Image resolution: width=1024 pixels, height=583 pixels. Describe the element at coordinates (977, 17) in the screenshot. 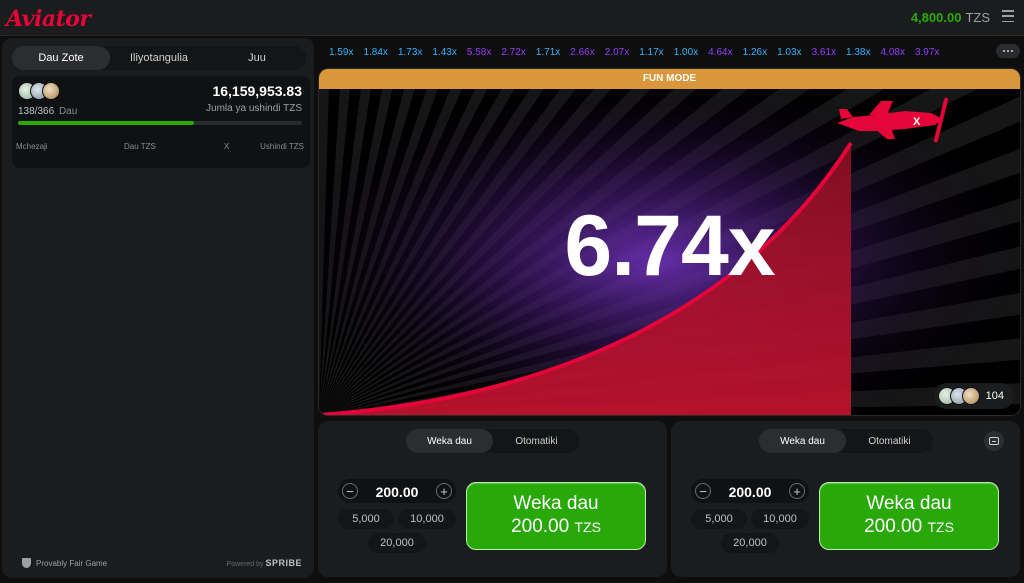

I see `balance-currency: TZS` at that location.